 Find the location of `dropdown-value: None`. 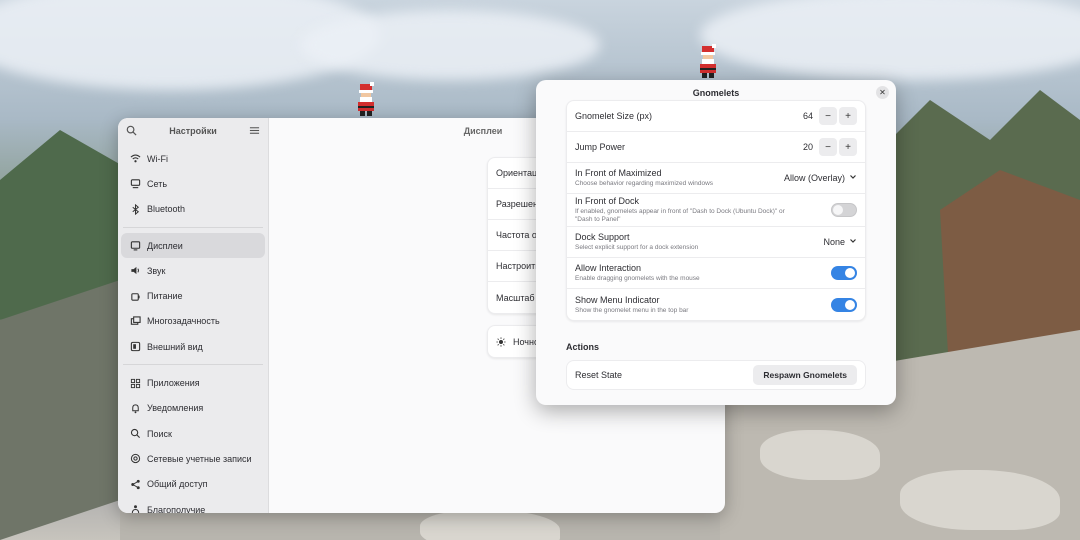

dropdown-value: None is located at coordinates (834, 242).